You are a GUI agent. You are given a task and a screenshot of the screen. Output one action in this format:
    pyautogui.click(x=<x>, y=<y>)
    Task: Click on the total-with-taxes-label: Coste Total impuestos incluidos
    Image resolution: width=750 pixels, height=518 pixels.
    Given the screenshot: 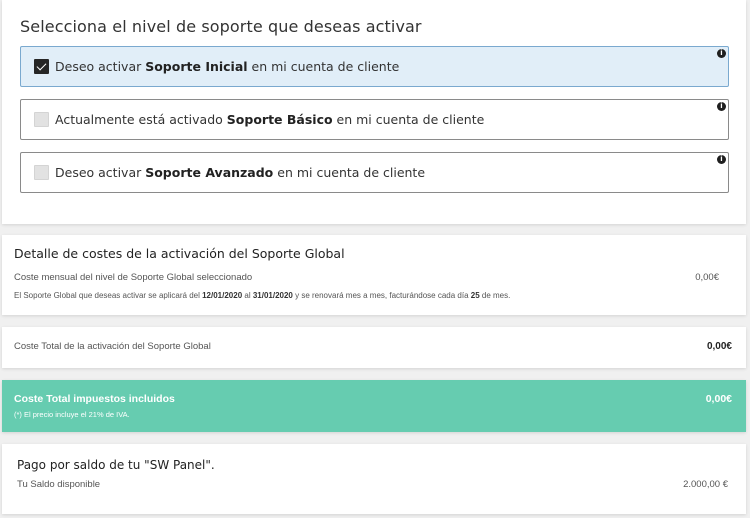 What is the action you would take?
    pyautogui.click(x=94, y=399)
    